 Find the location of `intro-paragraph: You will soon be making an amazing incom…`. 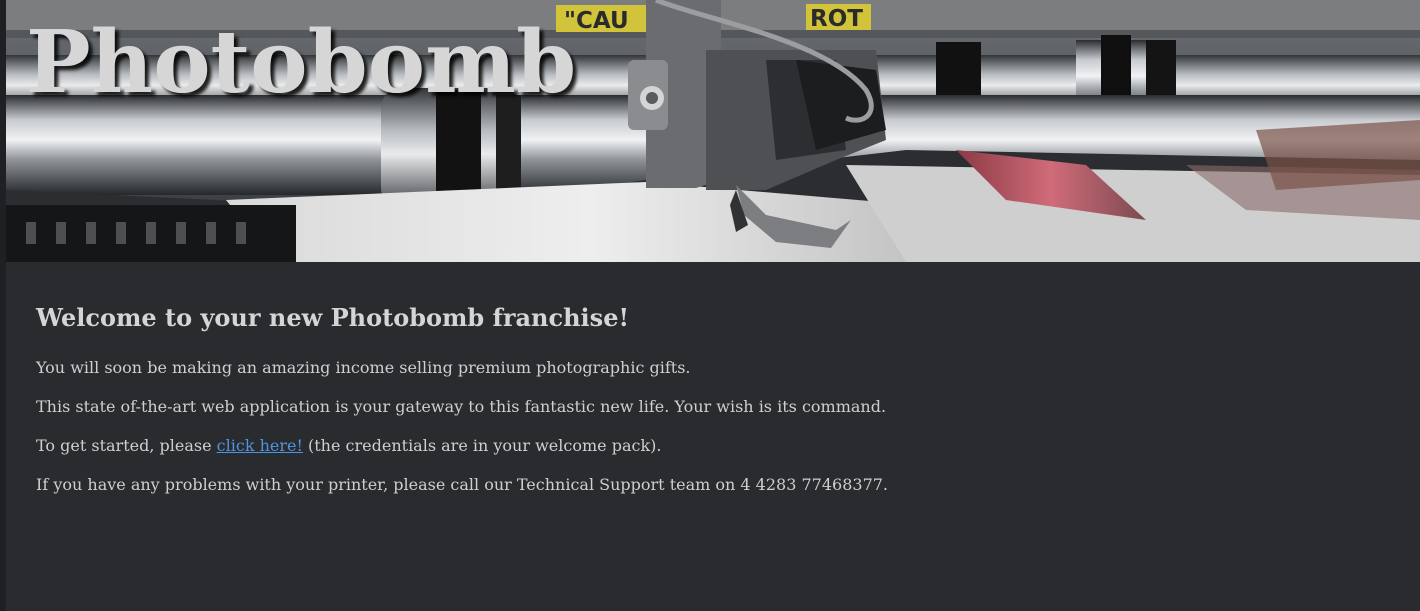

intro-paragraph: You will soon be making an amazing incom… is located at coordinates (363, 367).